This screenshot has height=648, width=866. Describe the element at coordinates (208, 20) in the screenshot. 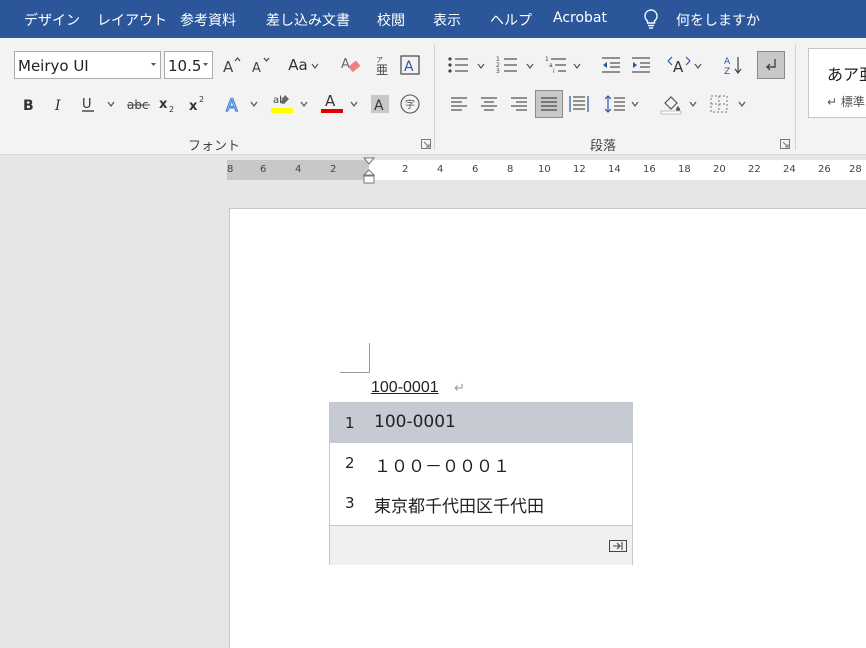

I see `menu-references: 参考資料` at that location.